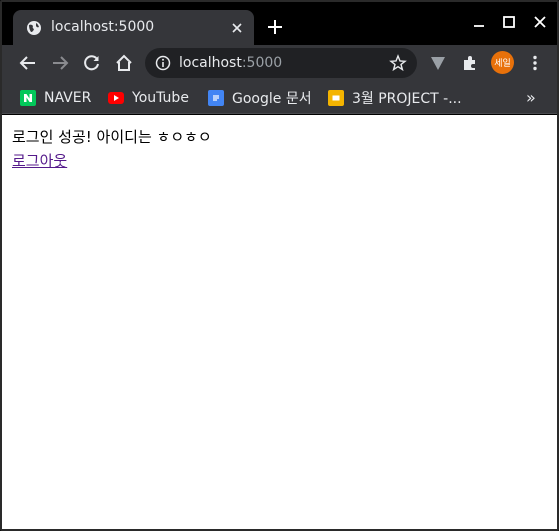  Describe the element at coordinates (28, 98) in the screenshot. I see `naver-icon` at that location.